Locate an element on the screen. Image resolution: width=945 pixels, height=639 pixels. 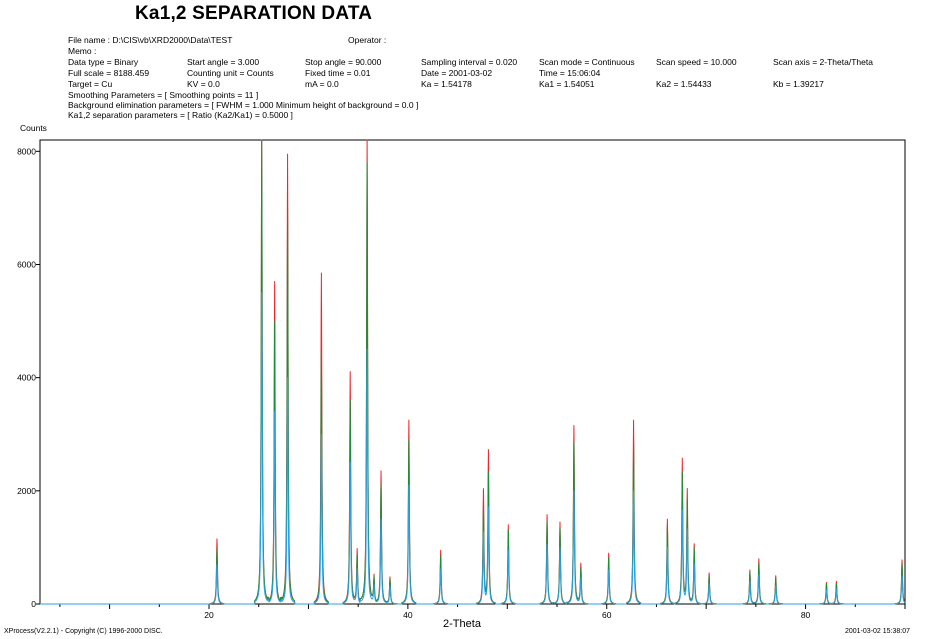
x-axis-title: 2-Theta is located at coordinates (462, 624).